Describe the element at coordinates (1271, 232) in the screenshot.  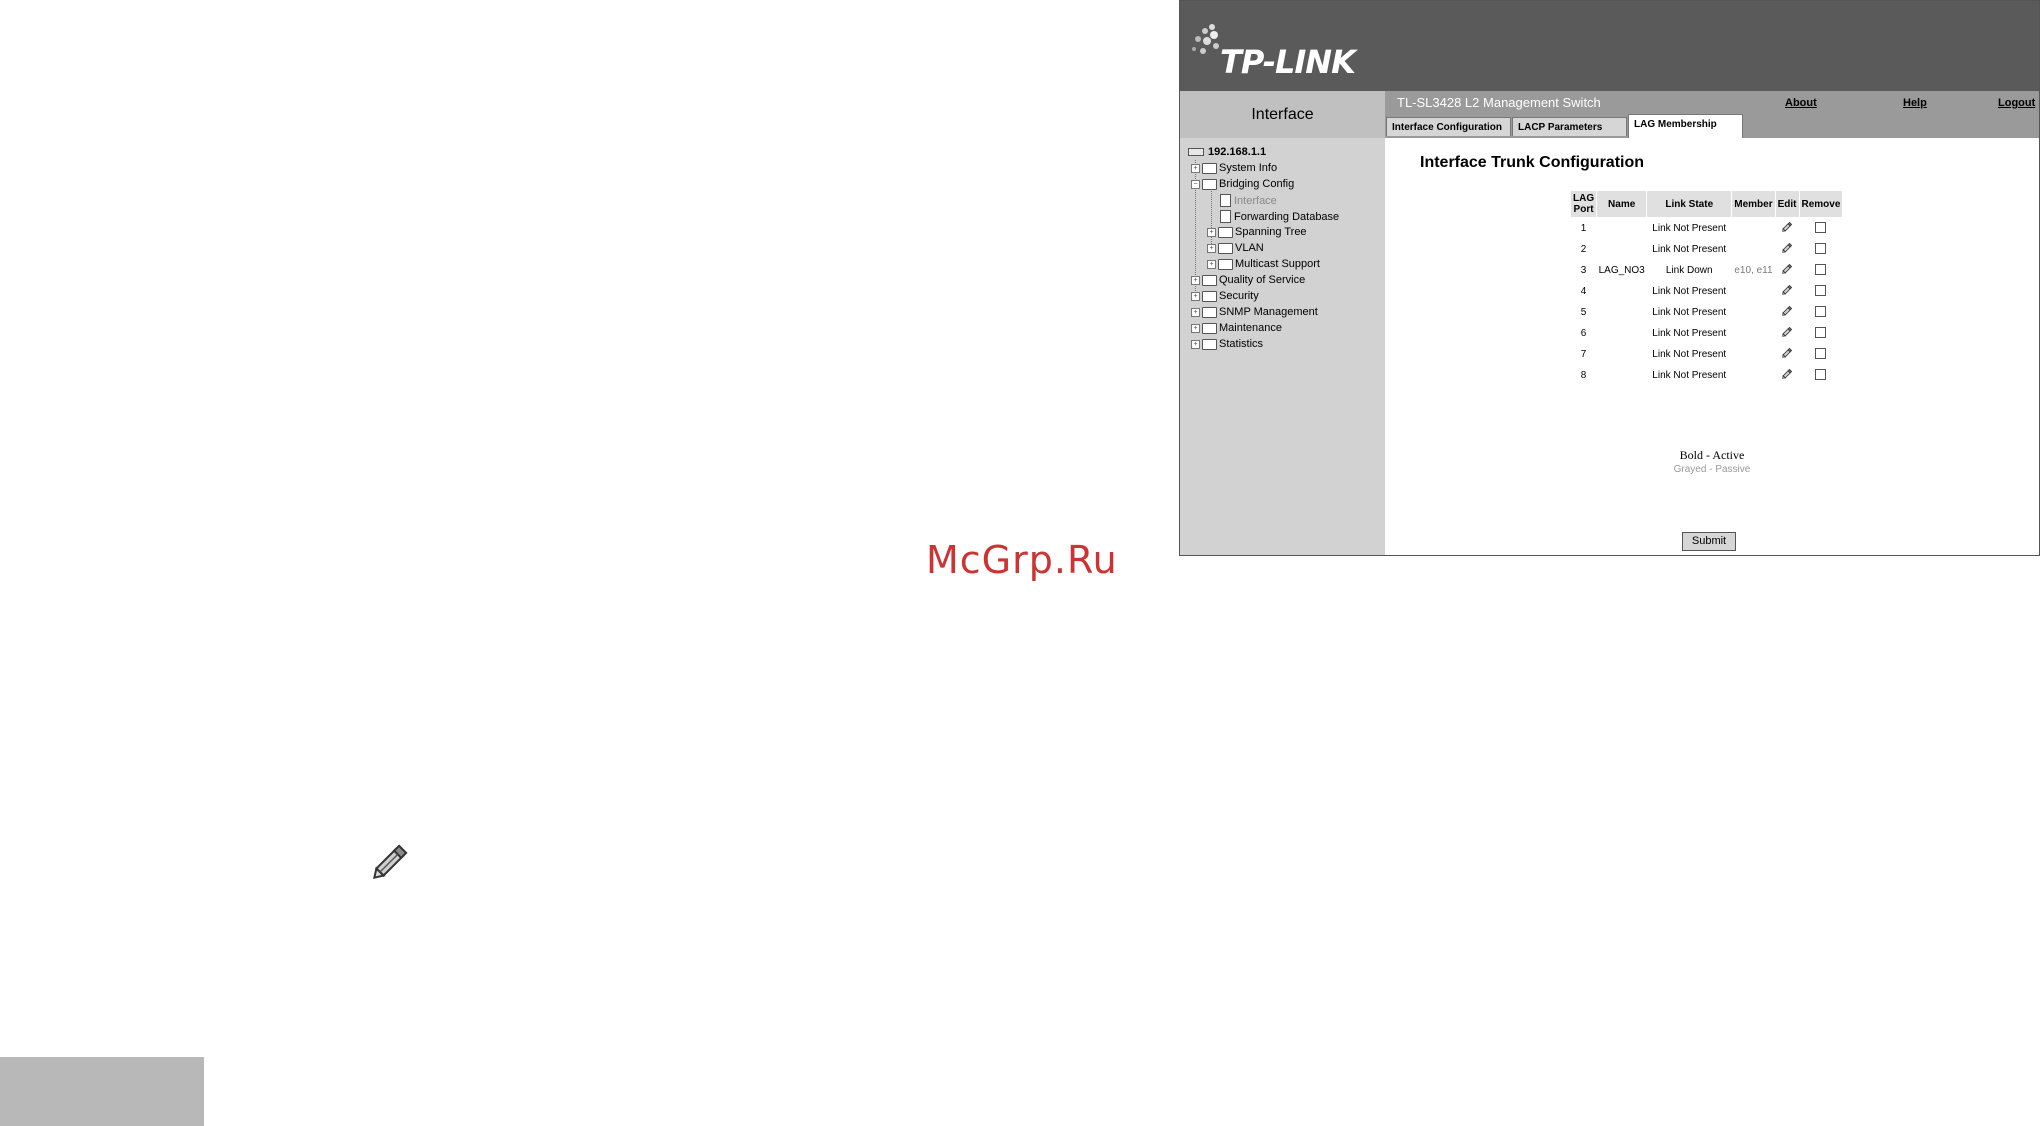
I see `sidebar-item-label: Spanning Tree` at that location.